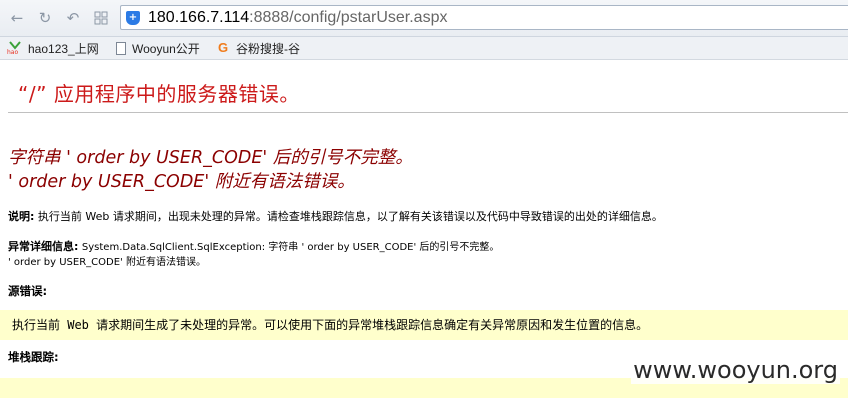 This screenshot has height=398, width=848. What do you see at coordinates (133, 17) in the screenshot?
I see `security-shield-icon: +` at bounding box center [133, 17].